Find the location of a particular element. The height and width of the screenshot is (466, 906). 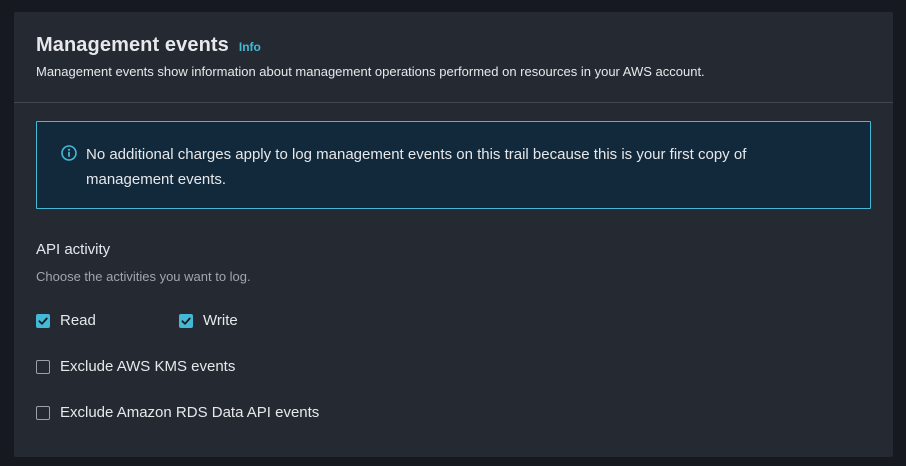

title-row: Management events Info is located at coordinates (148, 45).